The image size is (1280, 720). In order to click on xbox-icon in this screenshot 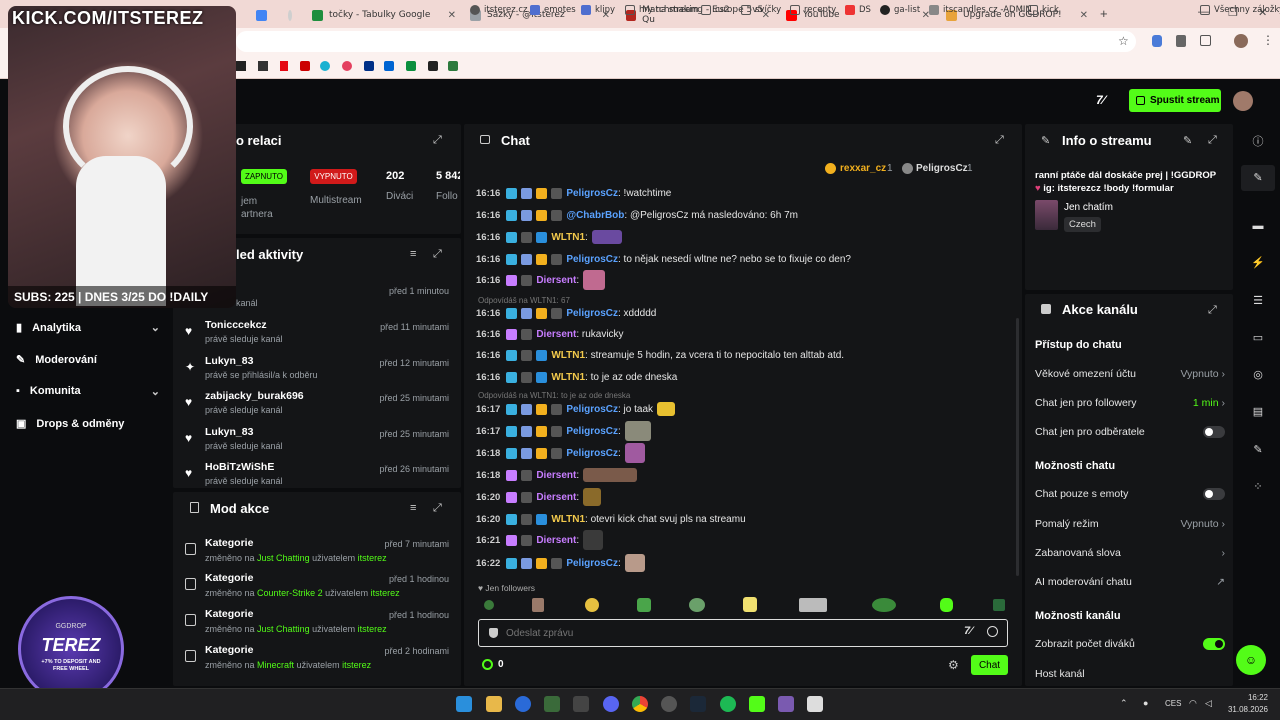, I will do `click(552, 704)`.